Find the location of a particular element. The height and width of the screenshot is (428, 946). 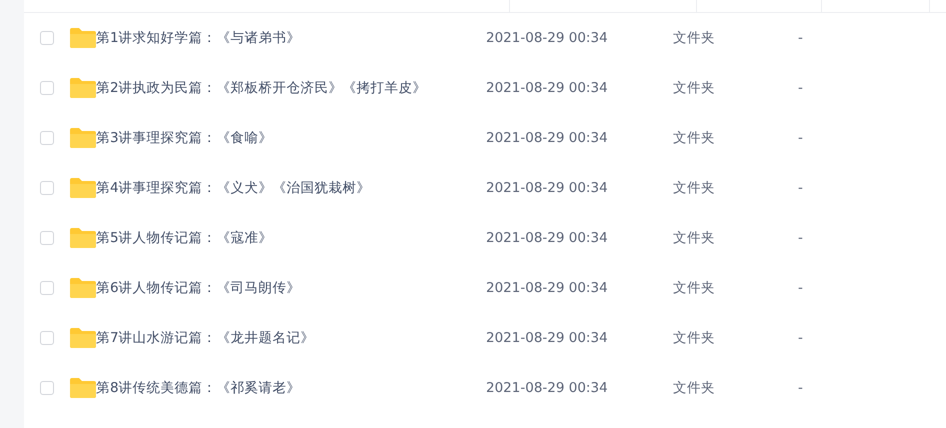

file-name: 第1讲求知好学篇：《与诸弟书》 is located at coordinates (286, 38).